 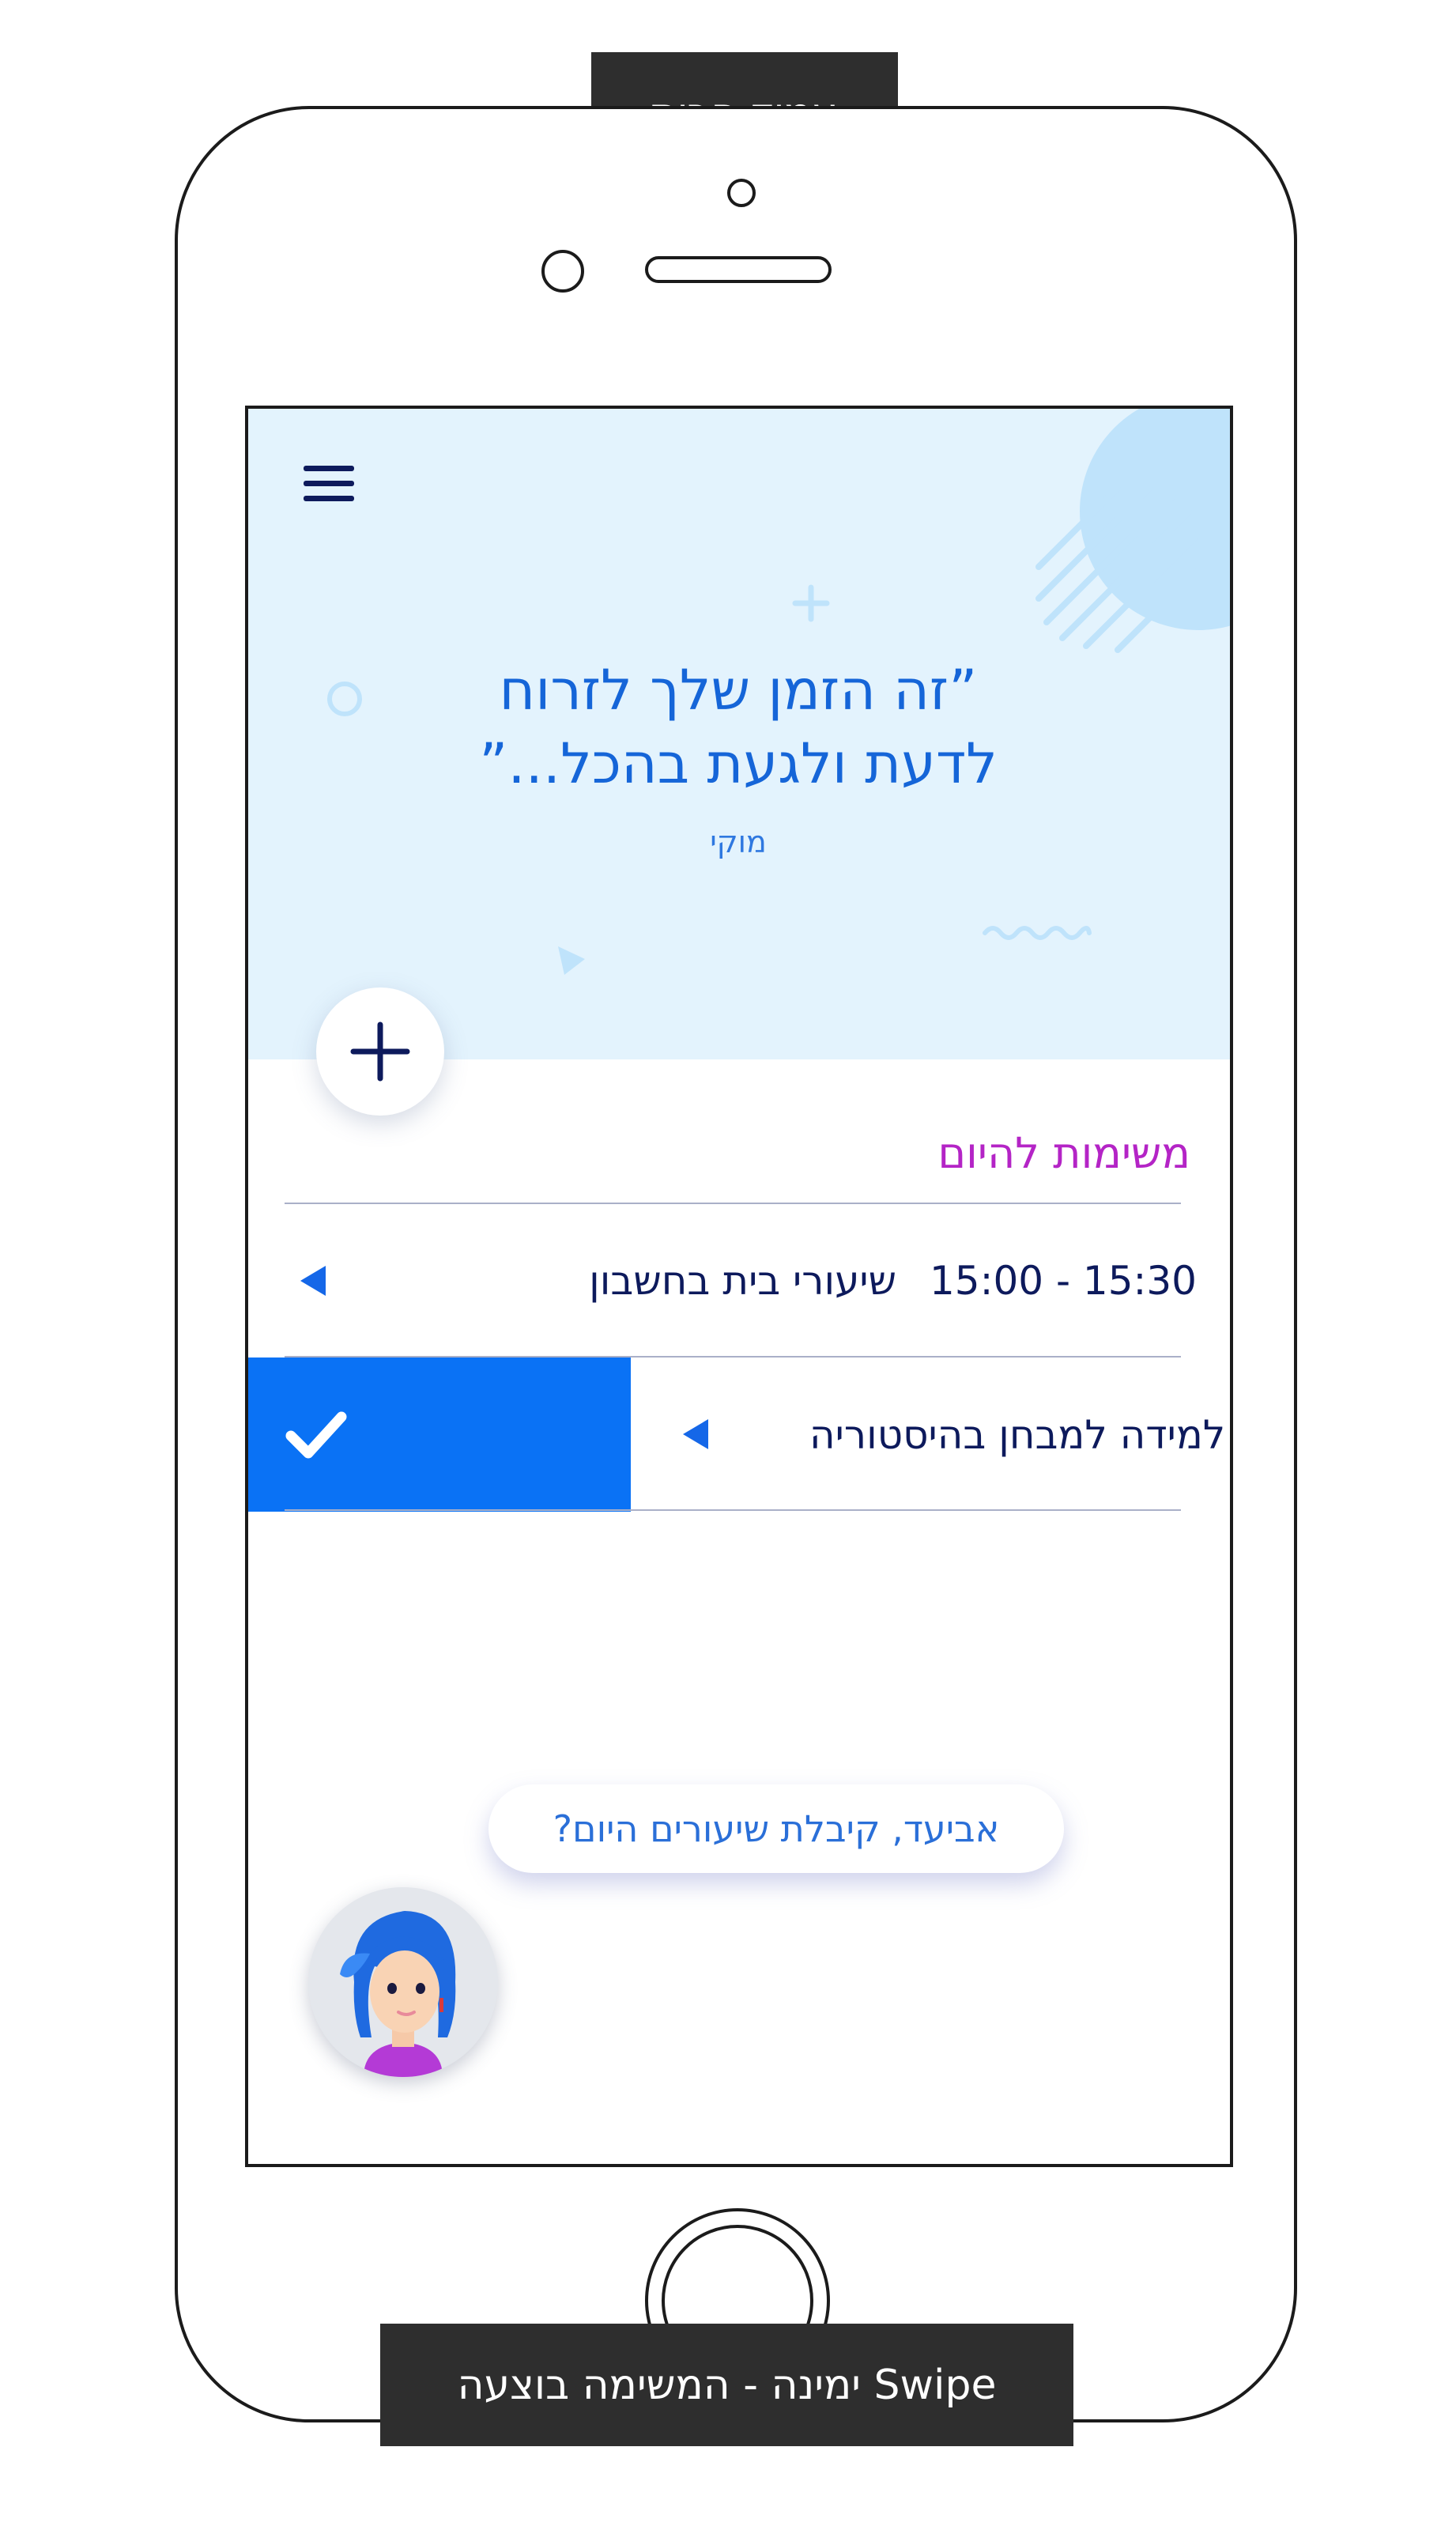 I want to click on plus-icon, so click(x=380, y=1051).